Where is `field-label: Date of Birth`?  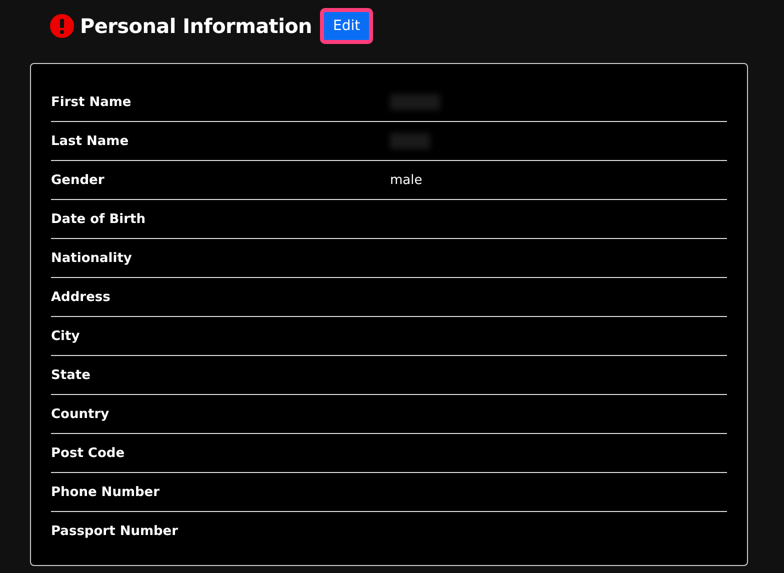 field-label: Date of Birth is located at coordinates (98, 219).